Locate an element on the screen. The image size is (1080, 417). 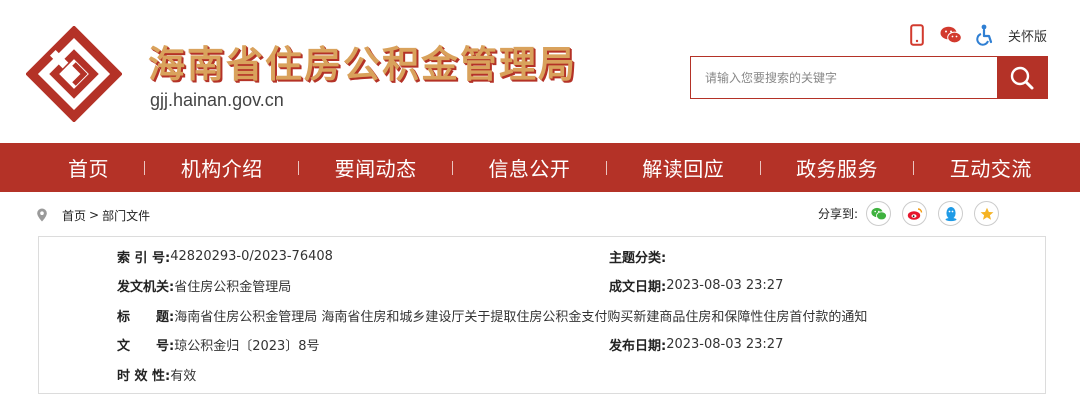
share-bar: 分享到: is located at coordinates (914, 213).